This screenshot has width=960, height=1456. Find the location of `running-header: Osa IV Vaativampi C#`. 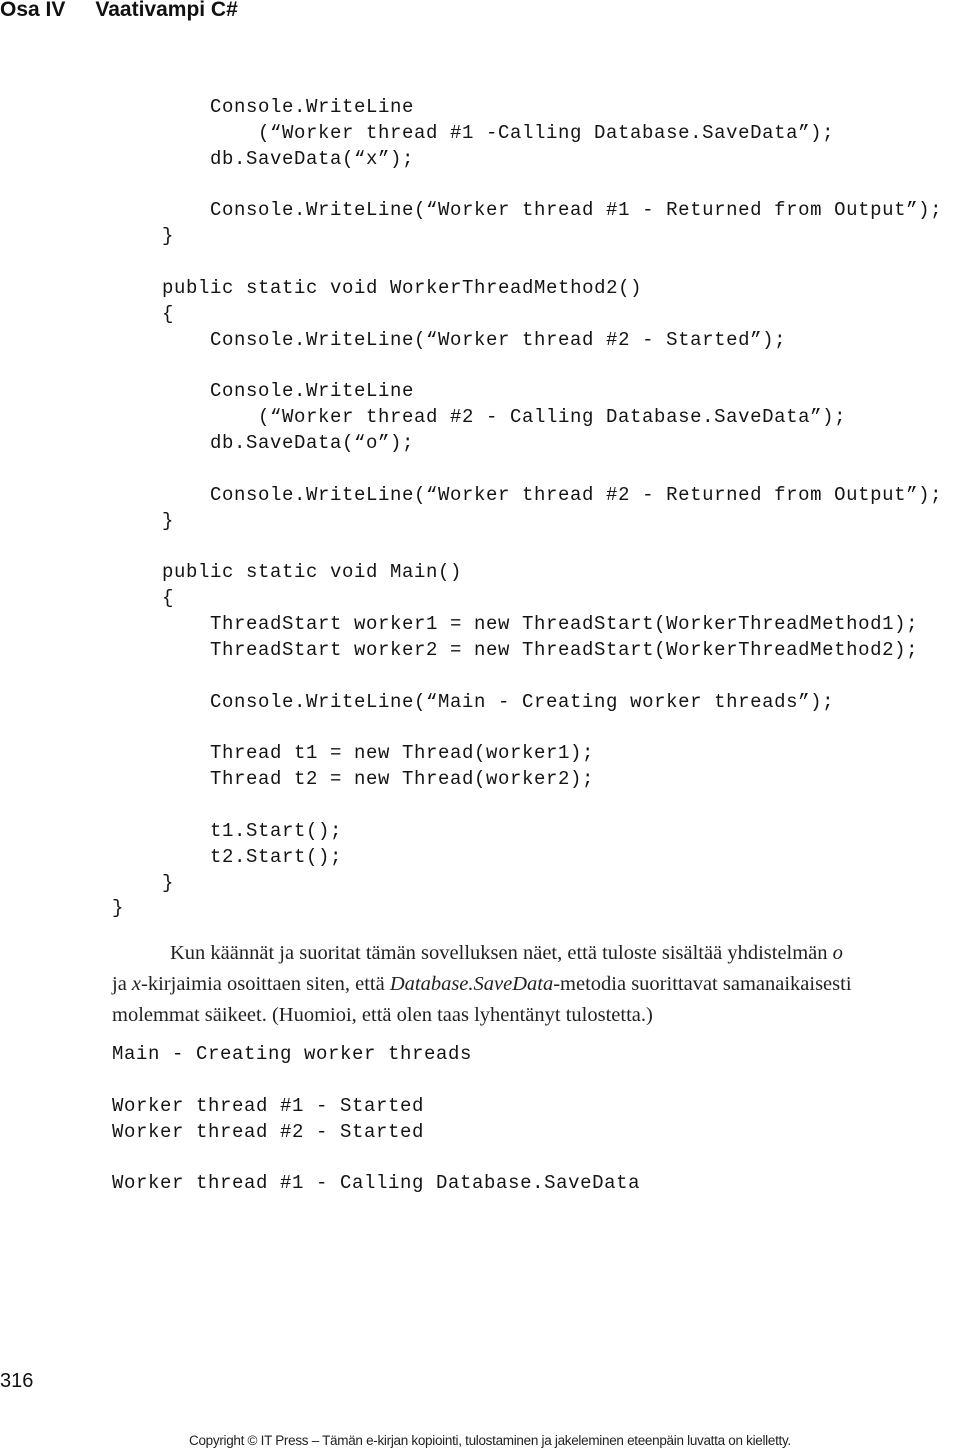

running-header: Osa IV Vaativampi C# is located at coordinates (119, 11).